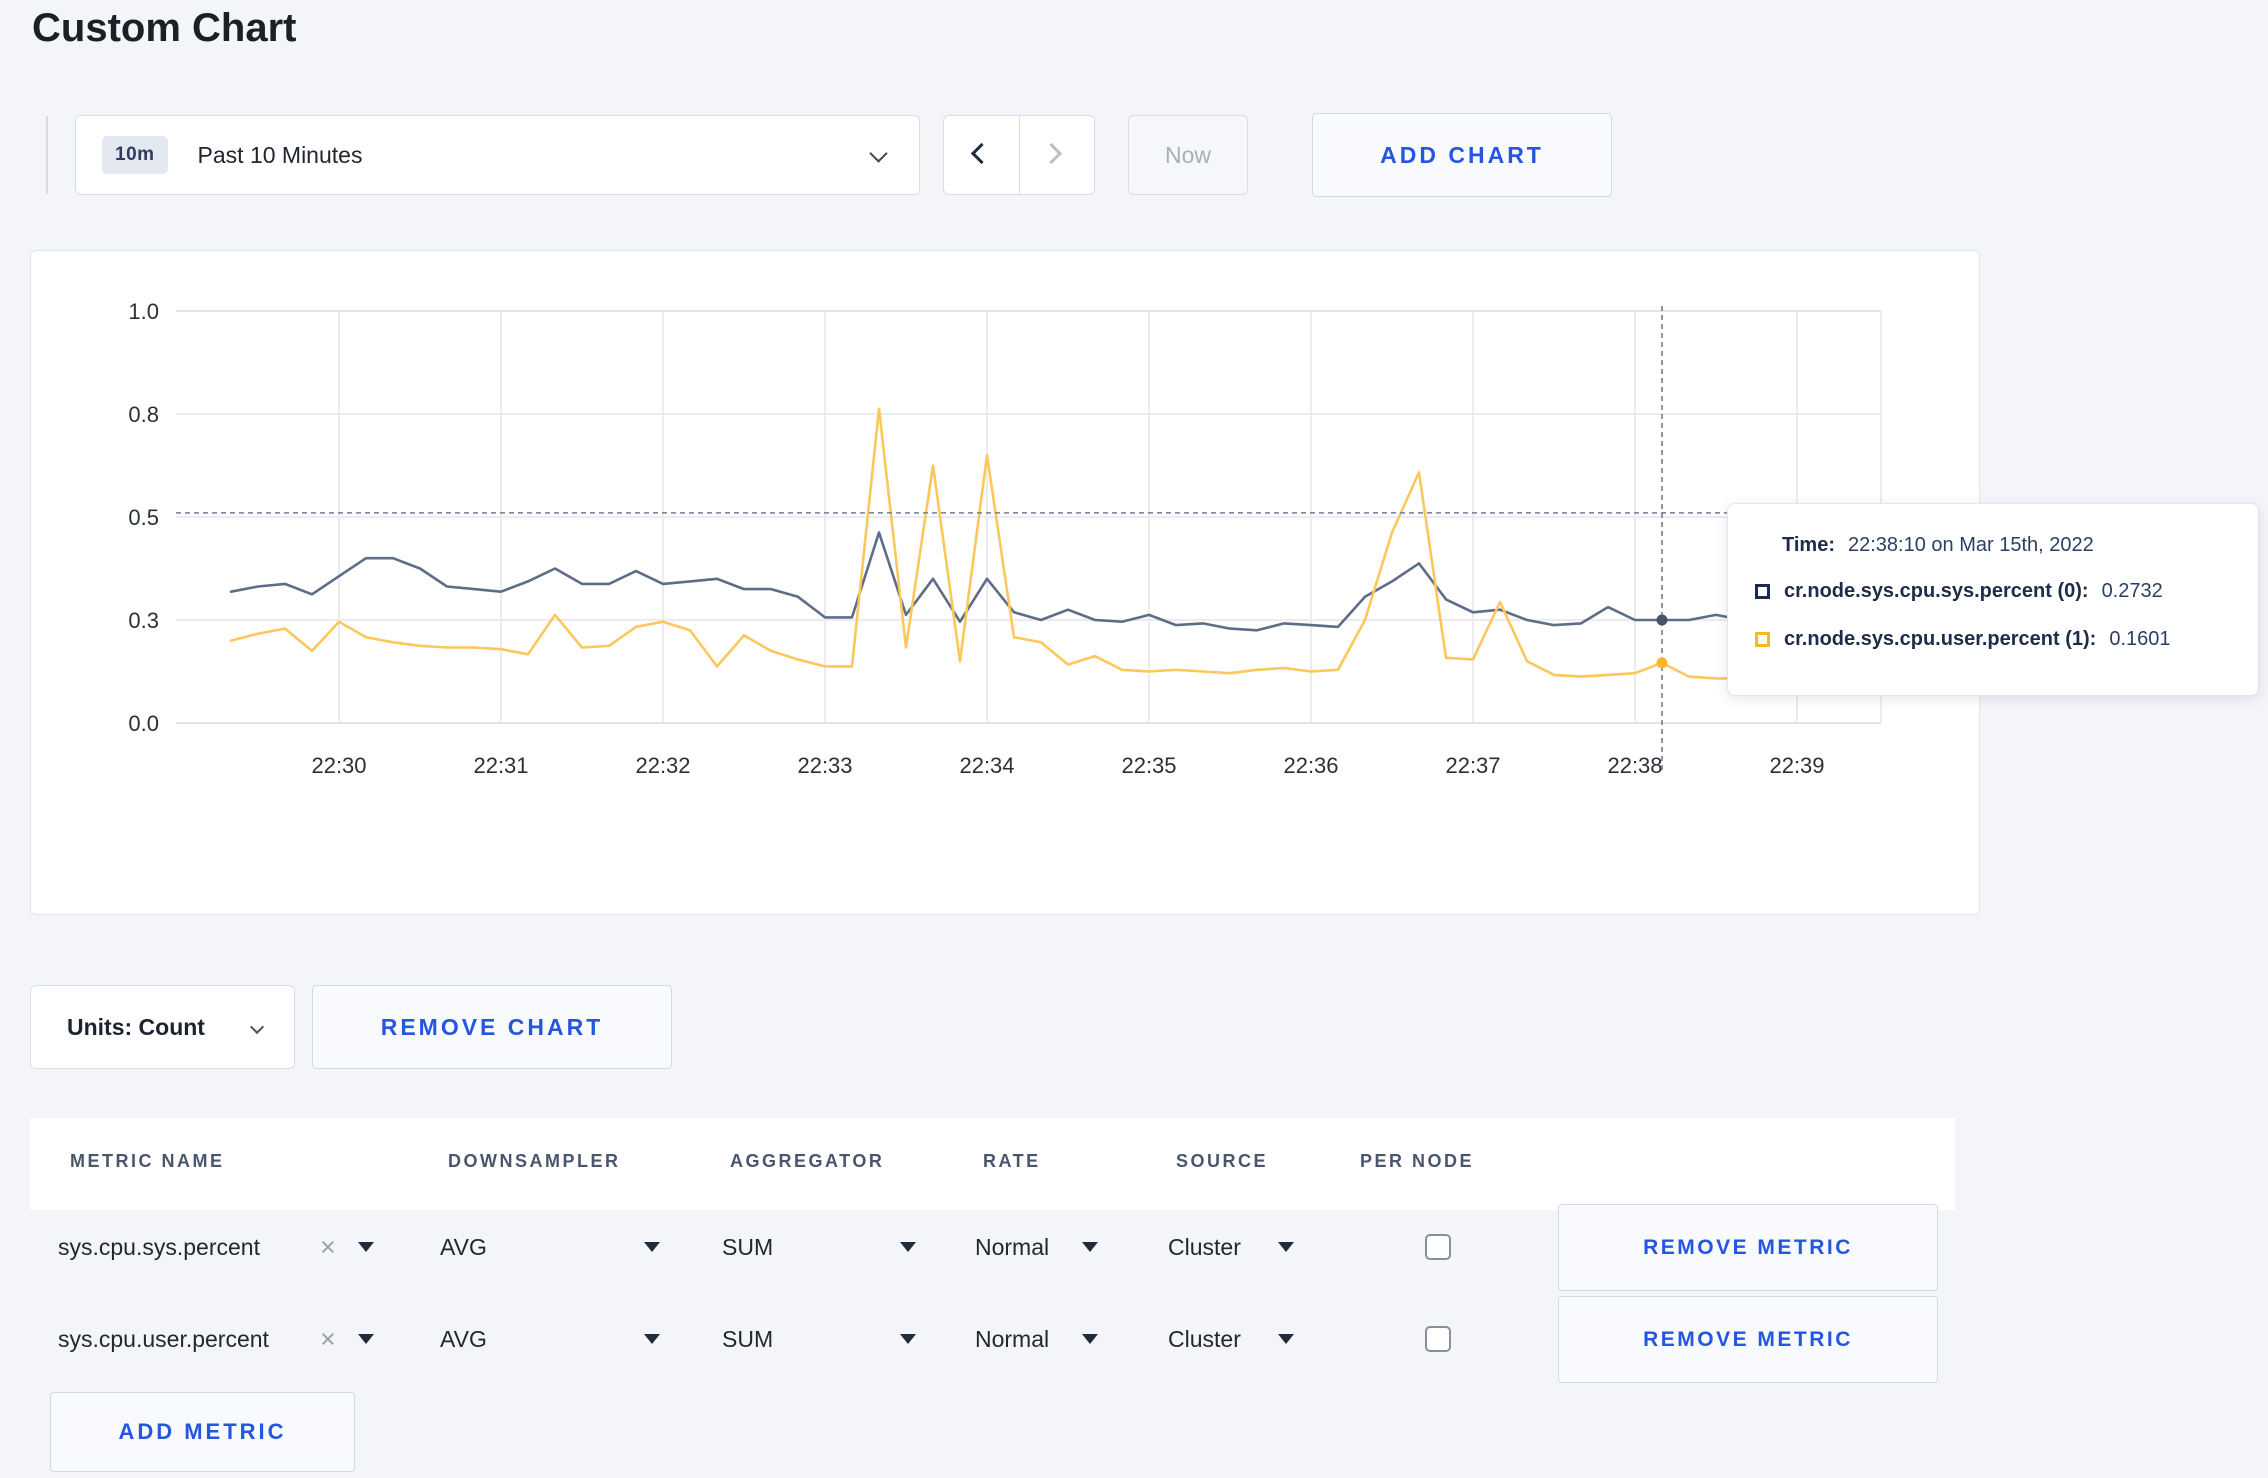  I want to click on tooltip-time-label: Time:, so click(1808, 545).